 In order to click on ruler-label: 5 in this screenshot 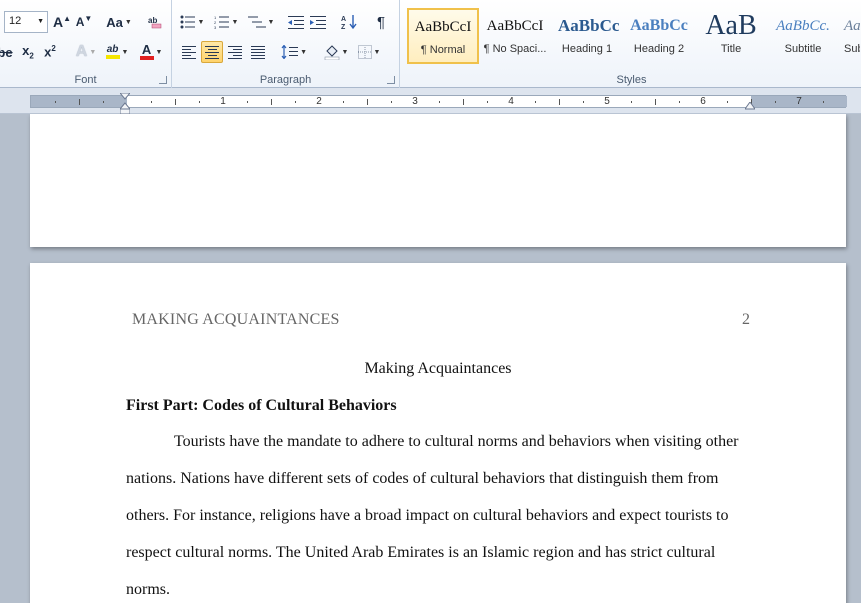, I will do `click(607, 101)`.